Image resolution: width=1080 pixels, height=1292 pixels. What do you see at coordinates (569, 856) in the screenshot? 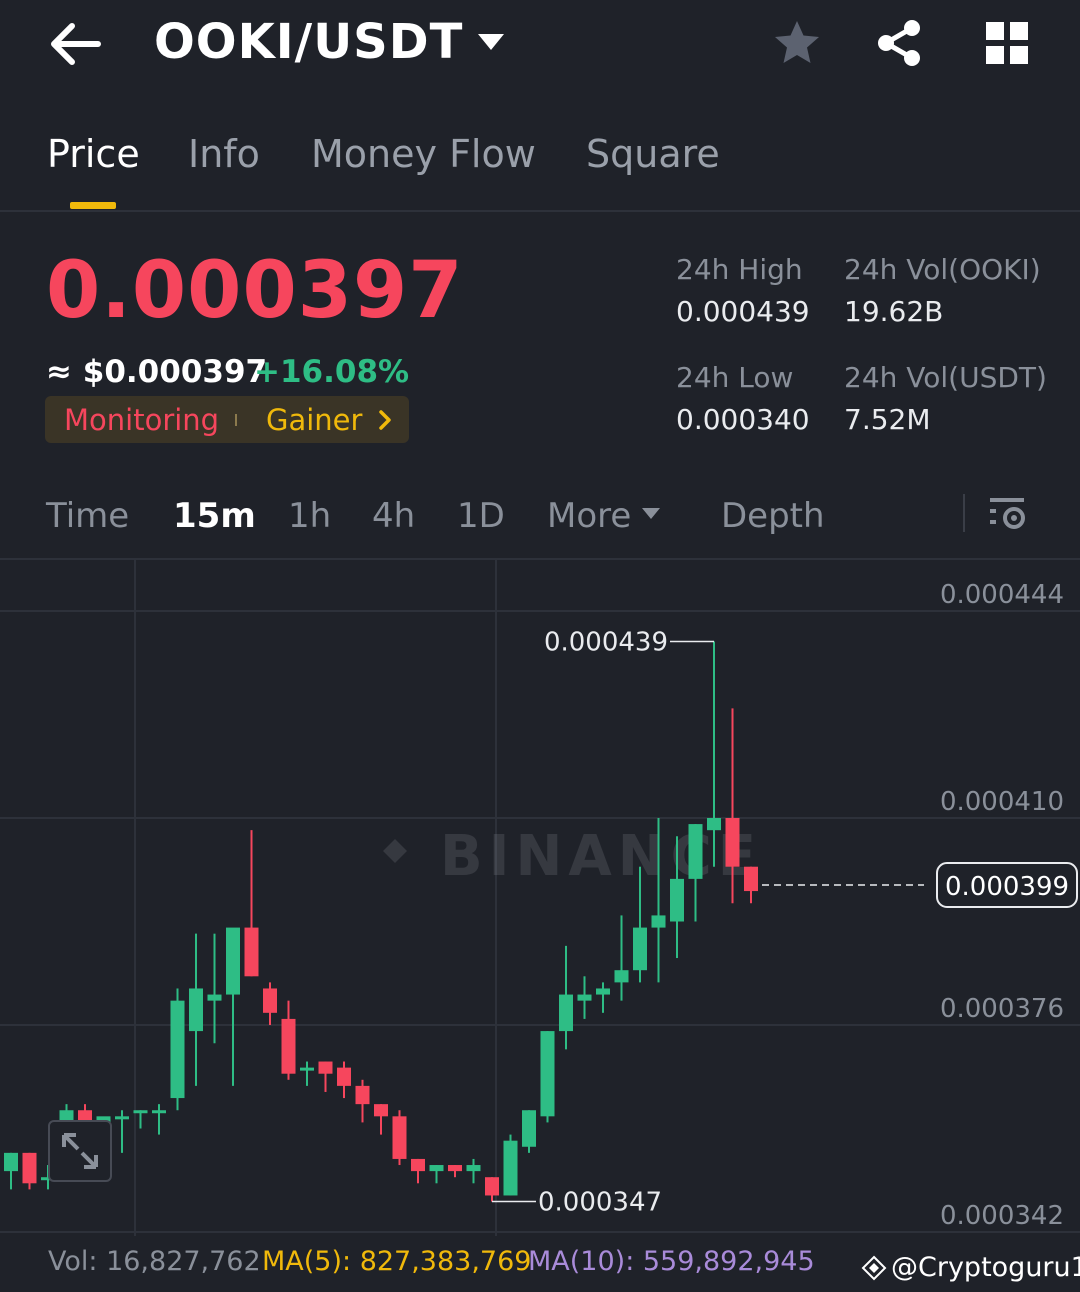
I see `binance-watermark: BINANCE` at bounding box center [569, 856].